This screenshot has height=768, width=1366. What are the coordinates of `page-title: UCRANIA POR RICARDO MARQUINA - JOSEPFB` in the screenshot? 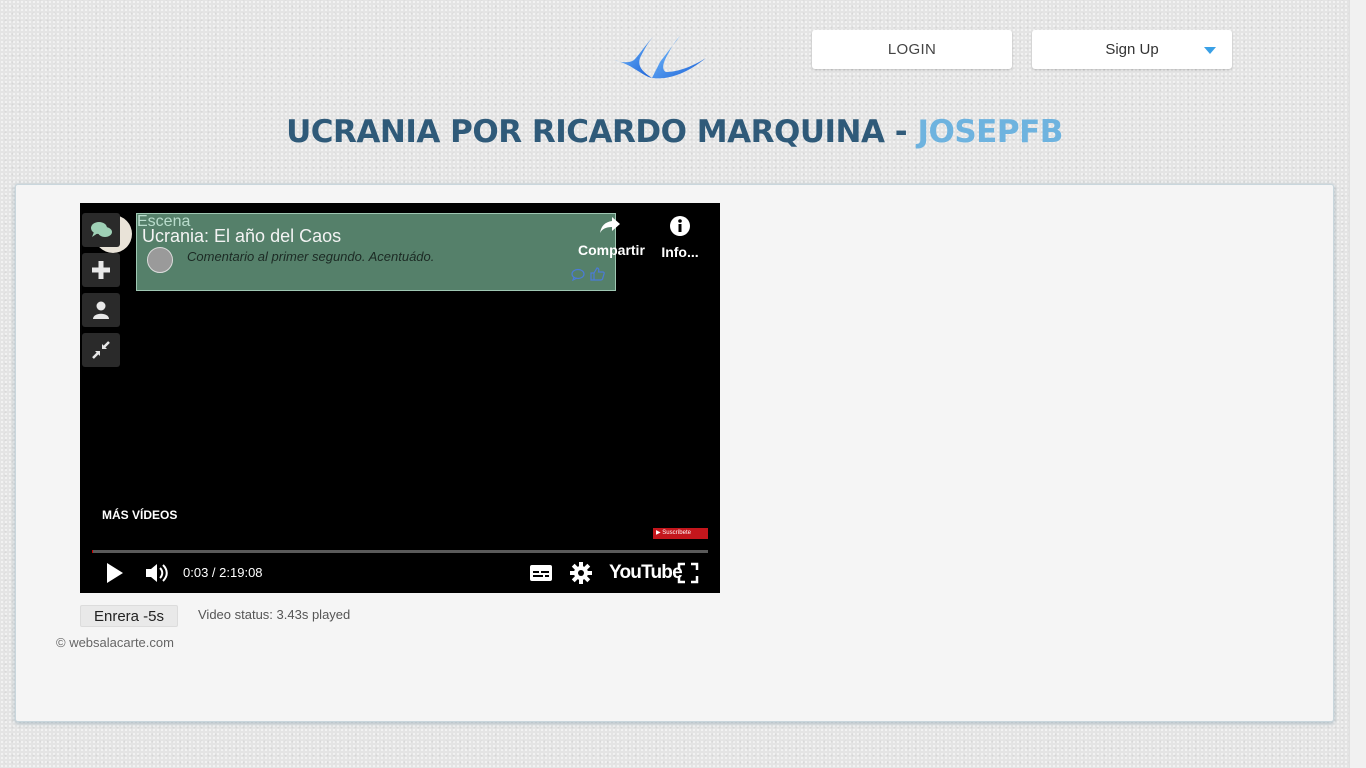 It's located at (674, 132).